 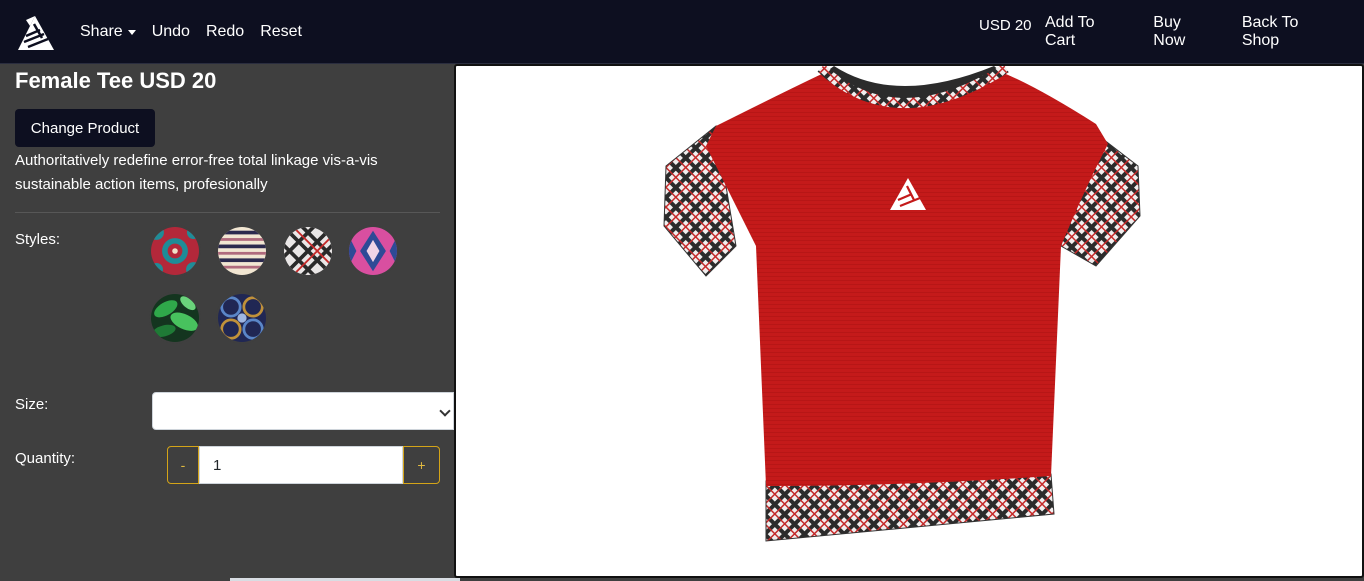 What do you see at coordinates (421, 465) in the screenshot?
I see `quantity-increment-button: +` at bounding box center [421, 465].